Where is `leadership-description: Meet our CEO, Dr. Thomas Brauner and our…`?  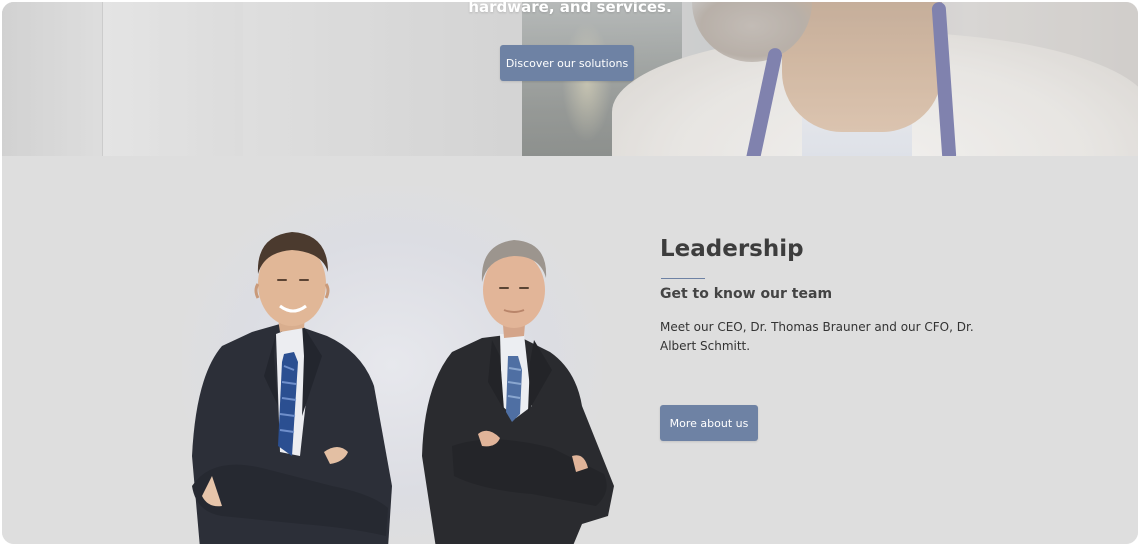 leadership-description: Meet our CEO, Dr. Thomas Brauner and our… is located at coordinates (817, 336).